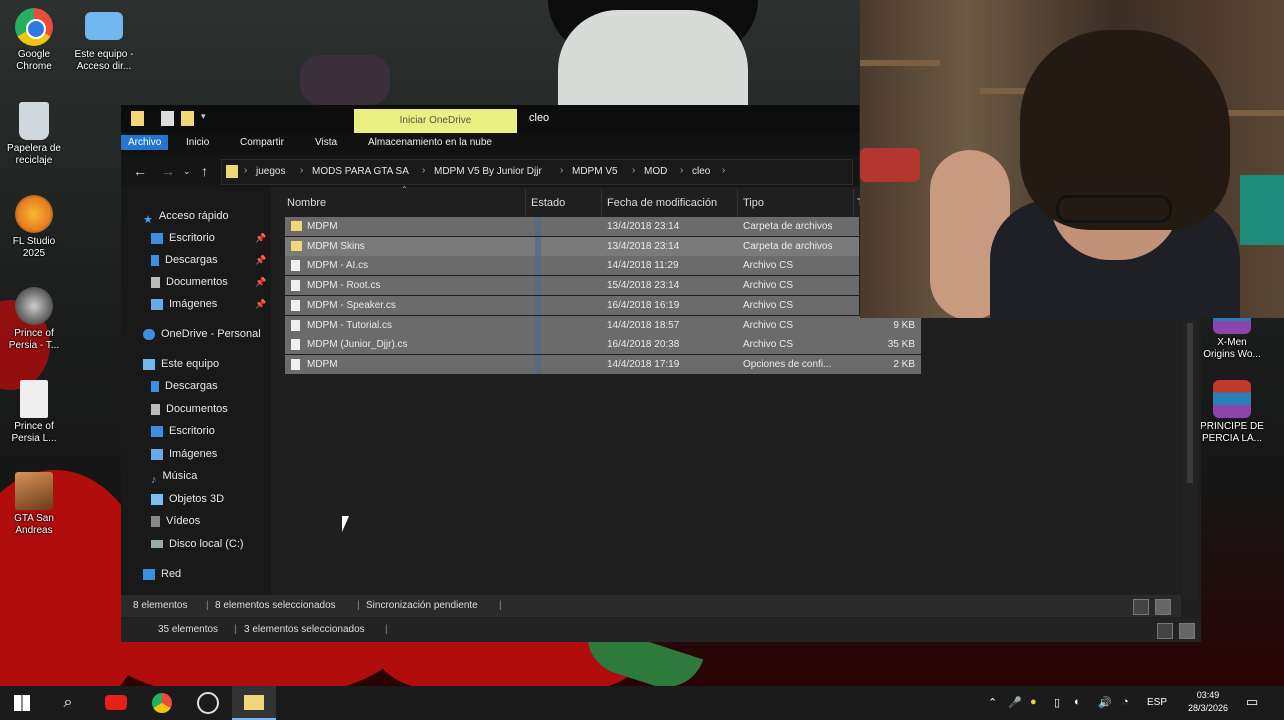  I want to click on nav-label: Este equipo, so click(190, 364).